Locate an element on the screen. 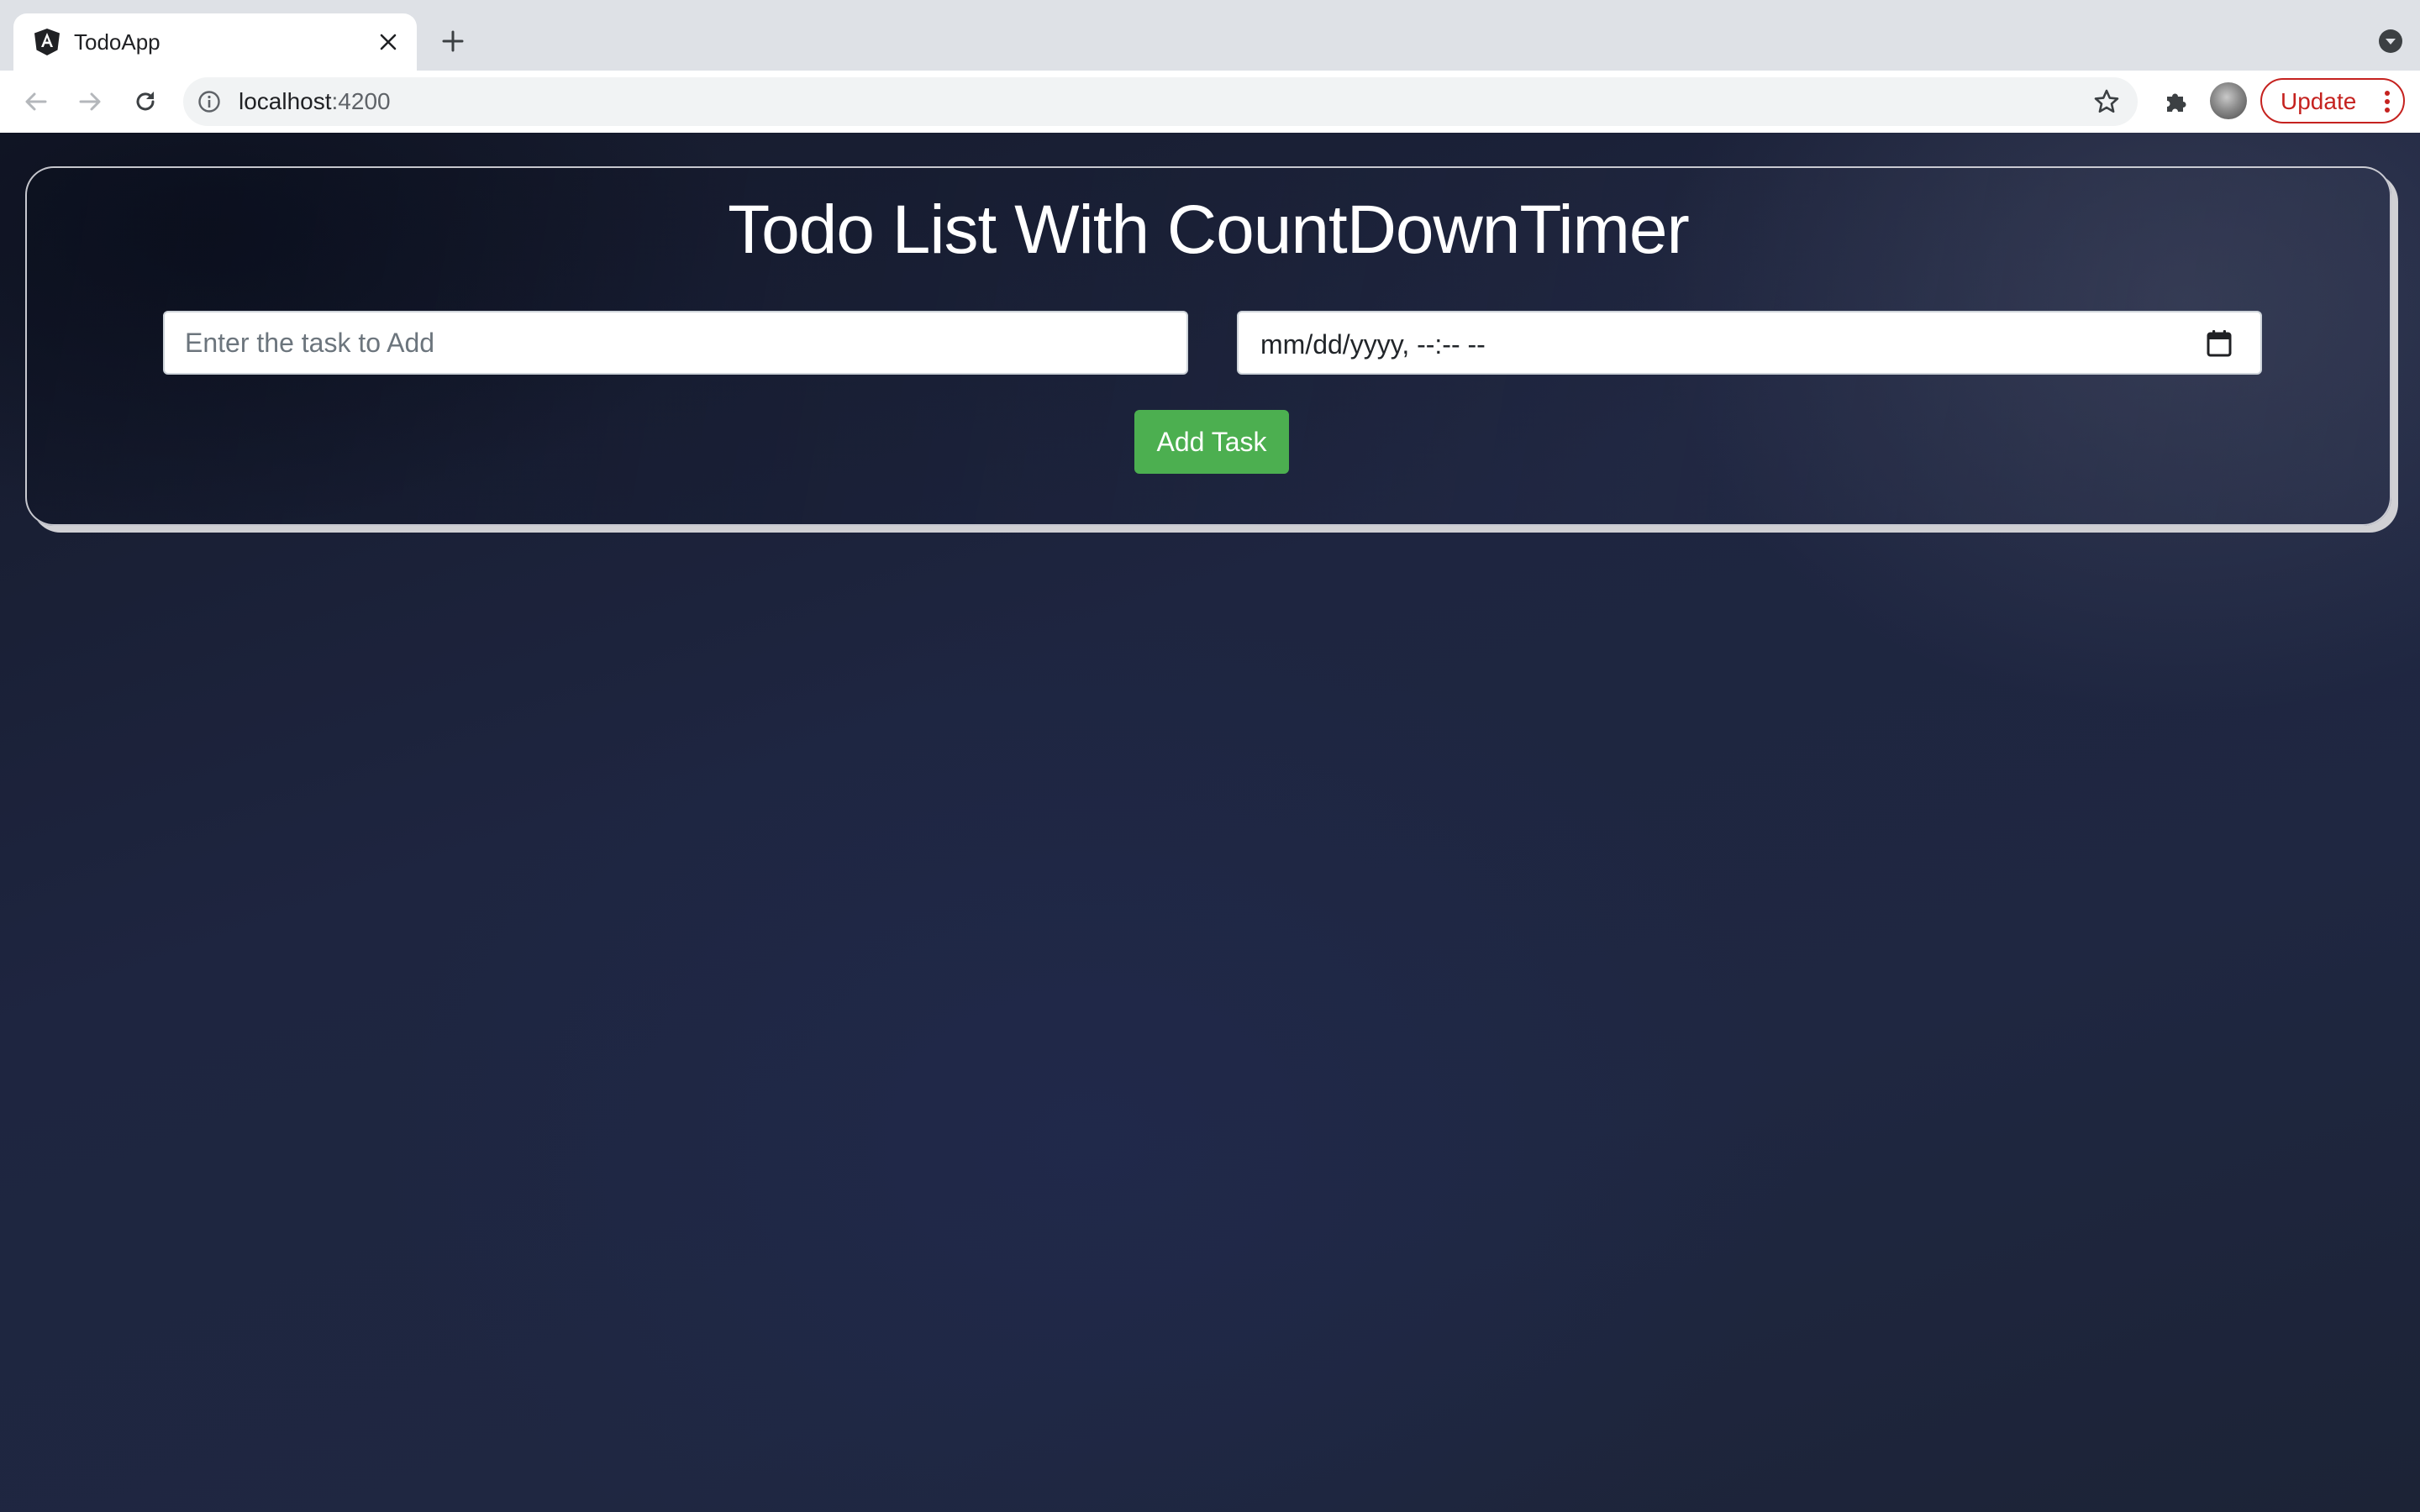 This screenshot has height=1512, width=2420. close-icon is located at coordinates (388, 42).